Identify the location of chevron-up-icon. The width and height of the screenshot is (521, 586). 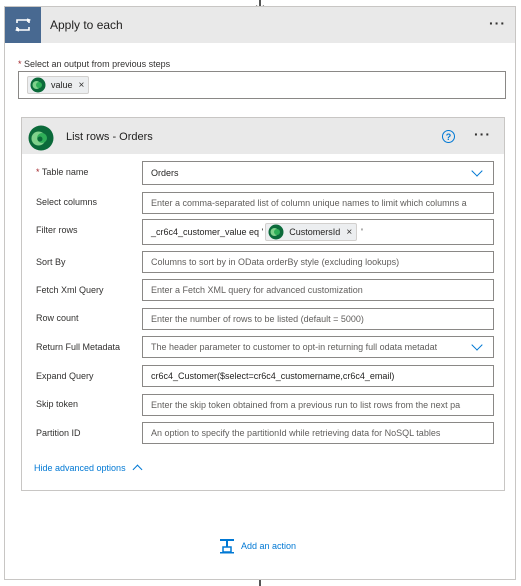
(137, 469).